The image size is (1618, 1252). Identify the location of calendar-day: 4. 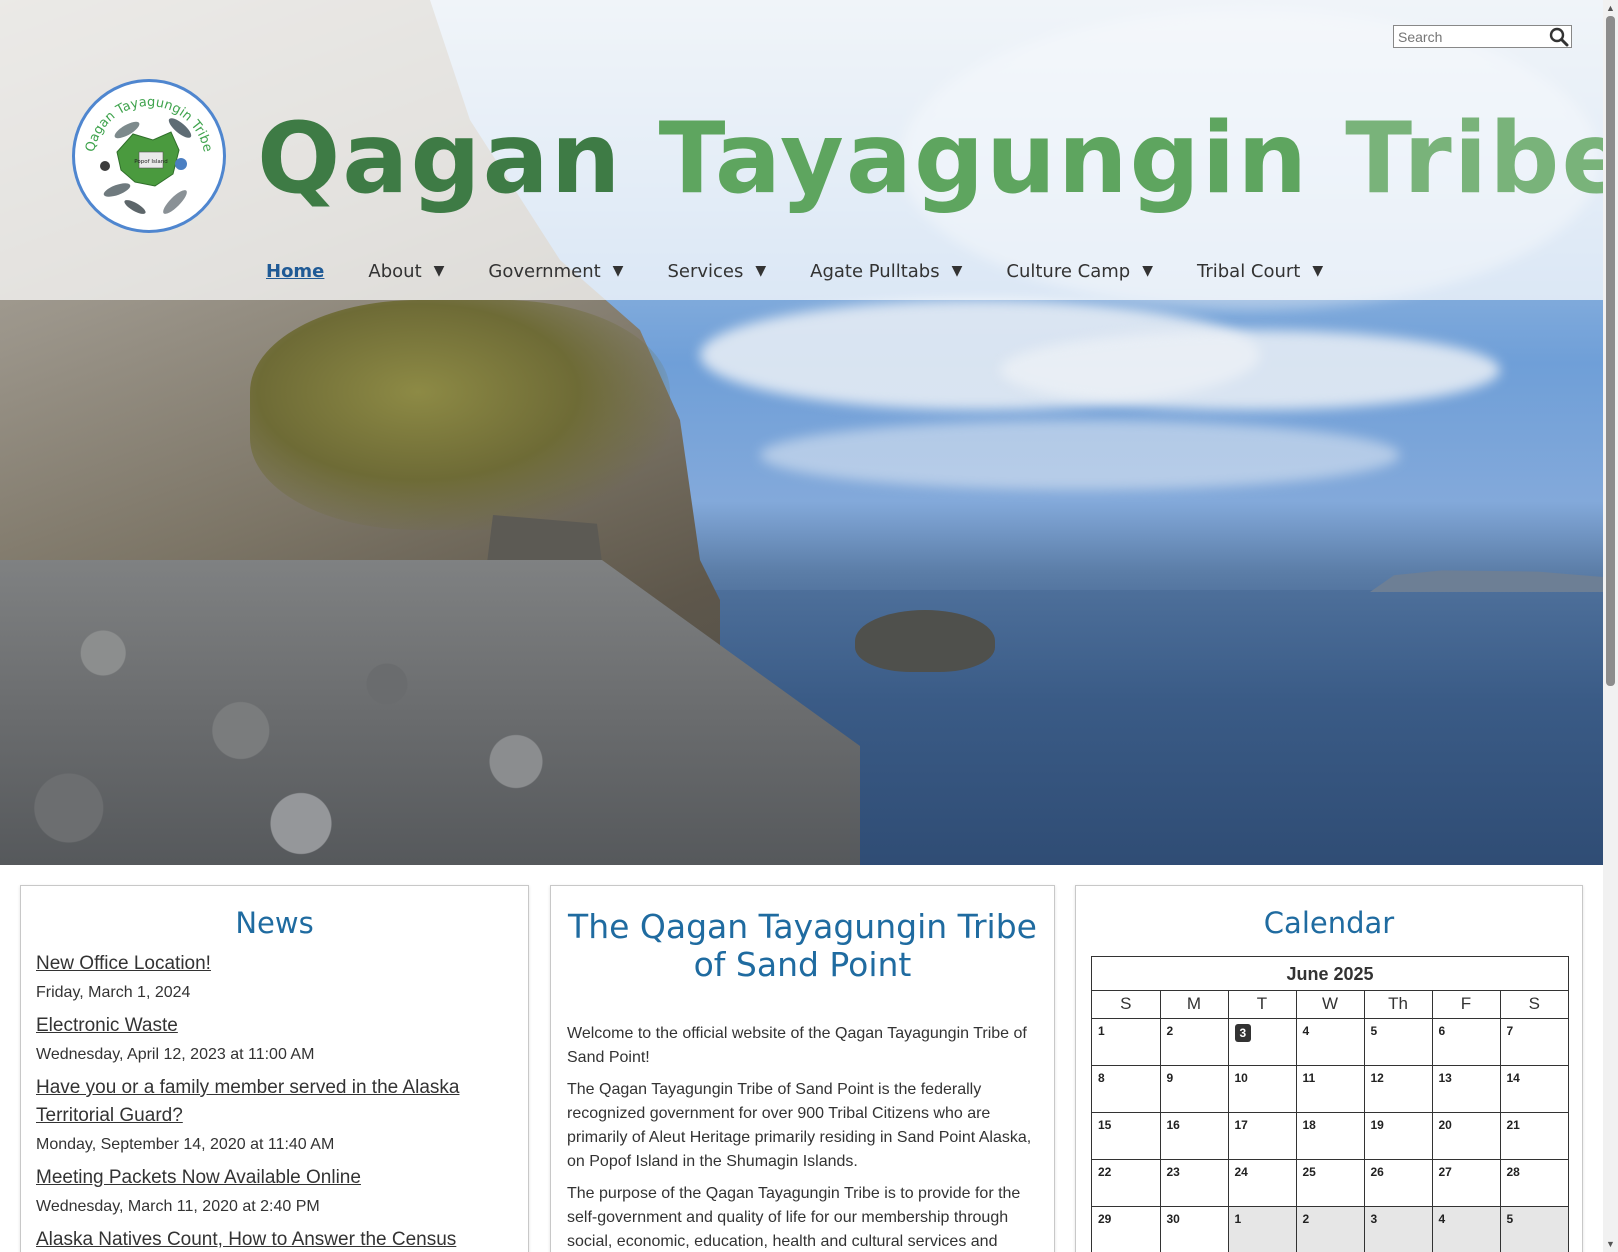
(1330, 1042).